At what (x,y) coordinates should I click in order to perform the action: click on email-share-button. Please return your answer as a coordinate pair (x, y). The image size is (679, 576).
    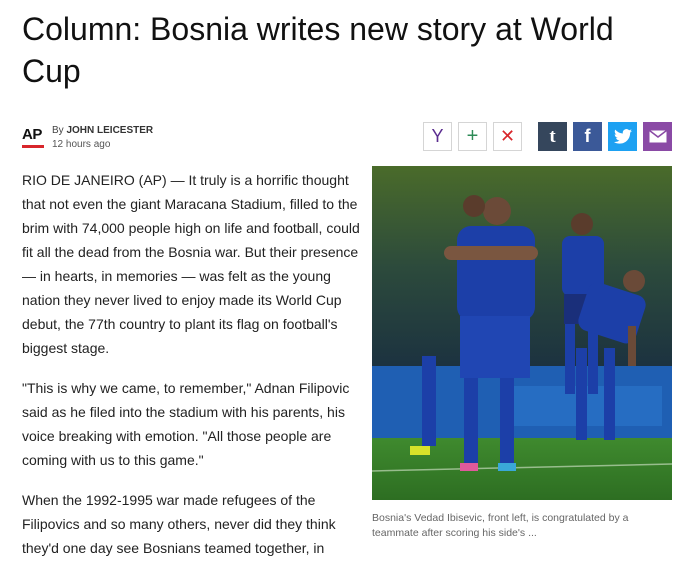
    Looking at the image, I should click on (657, 136).